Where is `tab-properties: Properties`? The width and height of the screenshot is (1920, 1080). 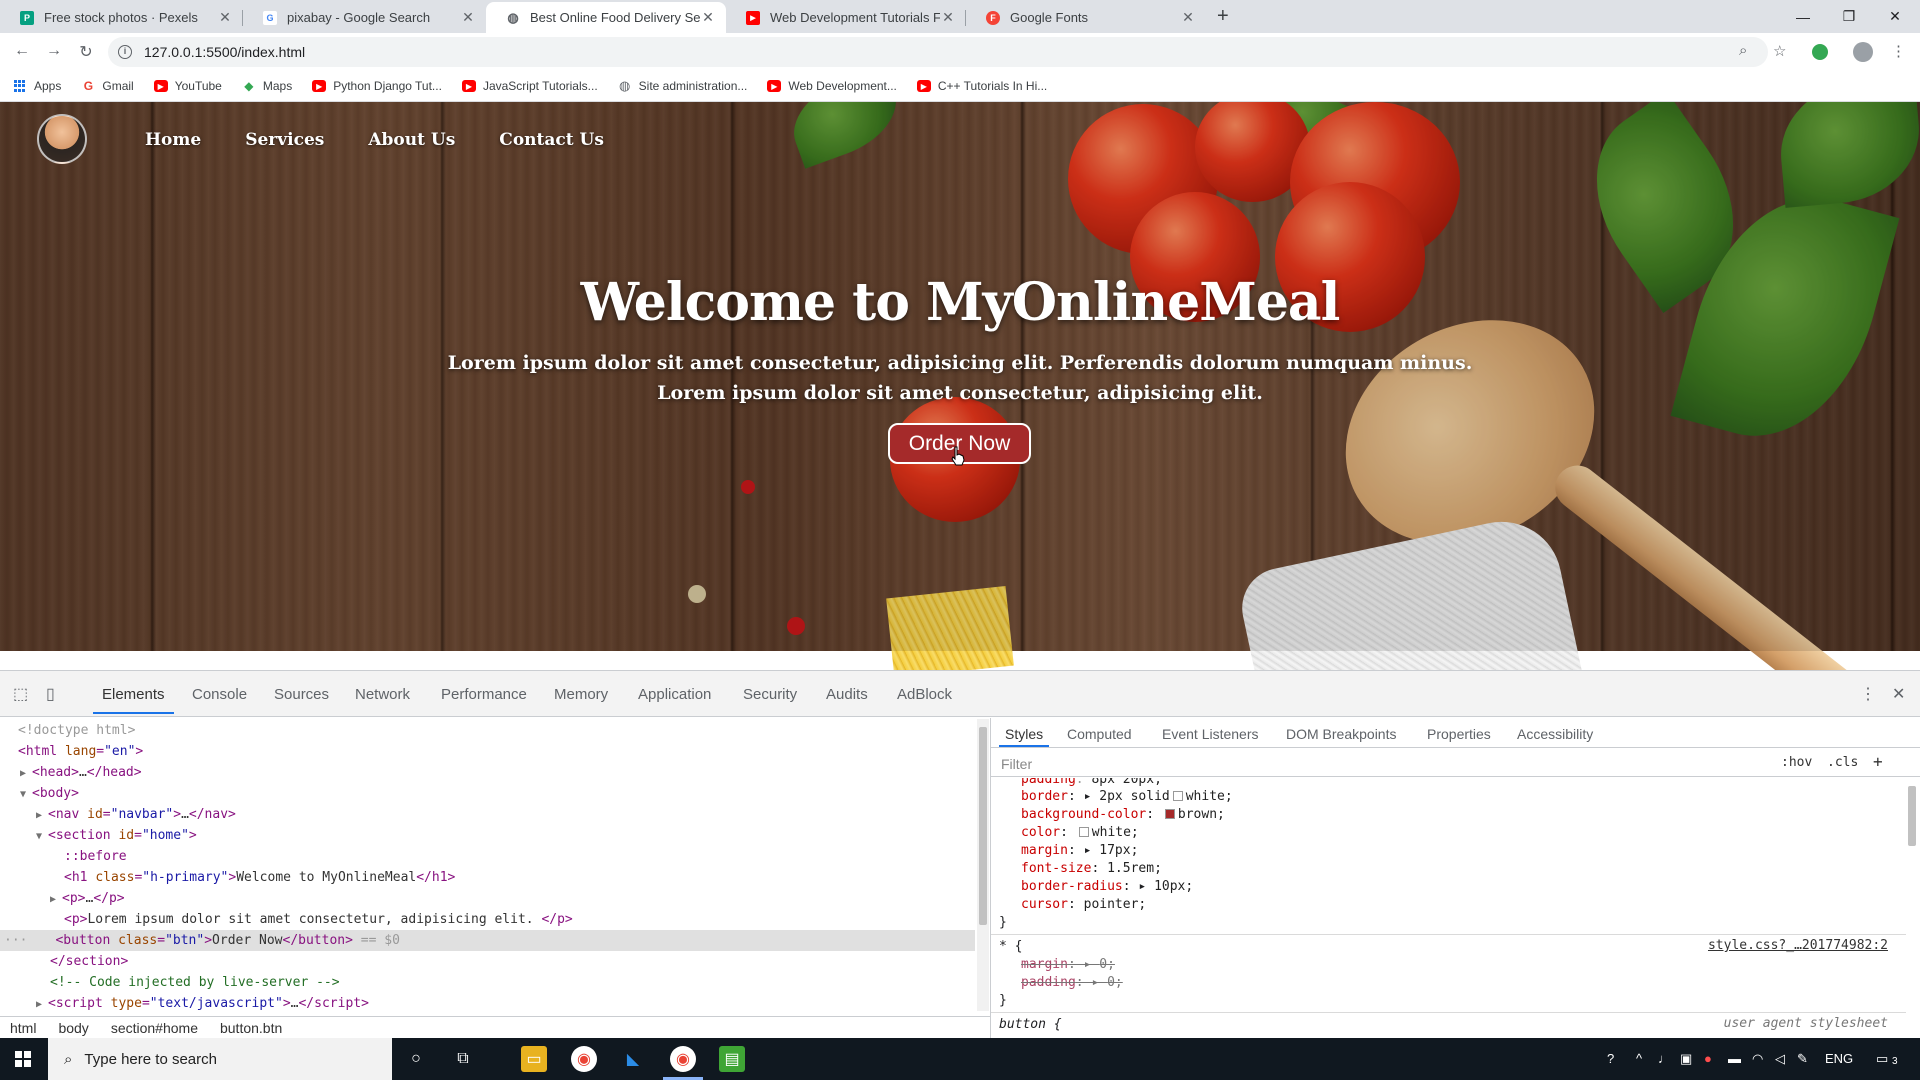 tab-properties: Properties is located at coordinates (1459, 734).